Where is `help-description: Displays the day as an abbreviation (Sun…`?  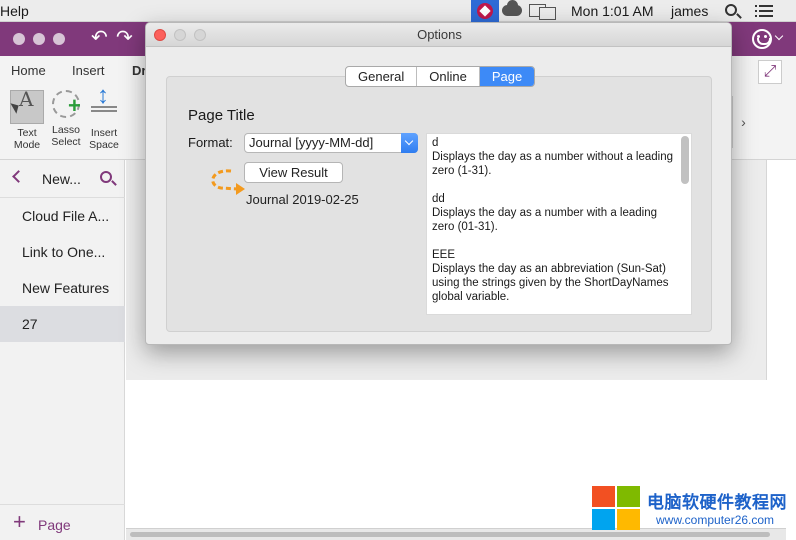 help-description: Displays the day as an abbreviation (Sun… is located at coordinates (550, 283).